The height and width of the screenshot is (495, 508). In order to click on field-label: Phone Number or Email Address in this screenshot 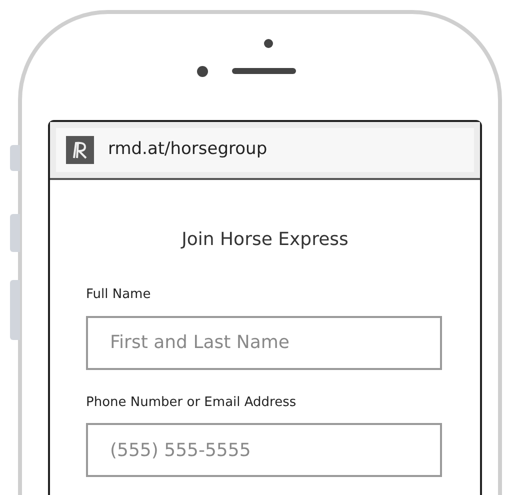, I will do `click(192, 403)`.